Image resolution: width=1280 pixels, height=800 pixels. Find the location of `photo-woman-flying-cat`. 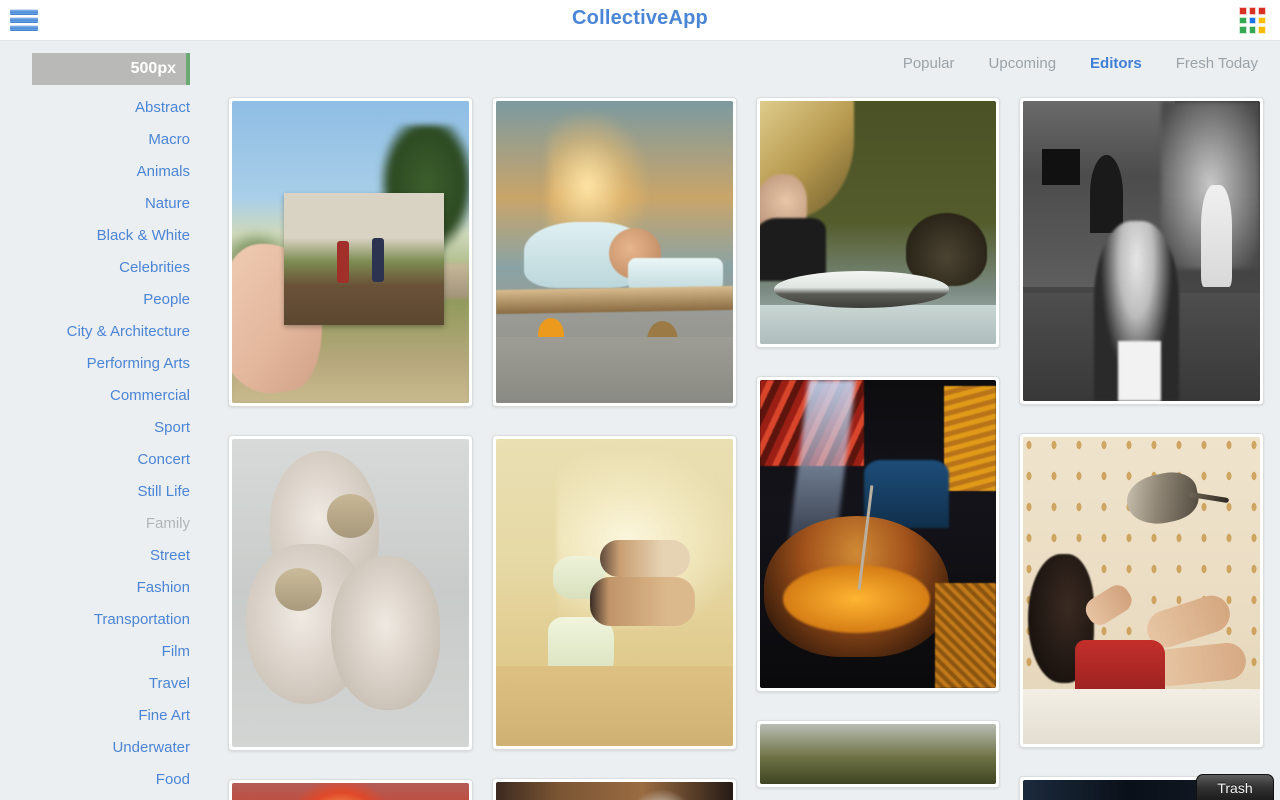

photo-woman-flying-cat is located at coordinates (1141, 590).